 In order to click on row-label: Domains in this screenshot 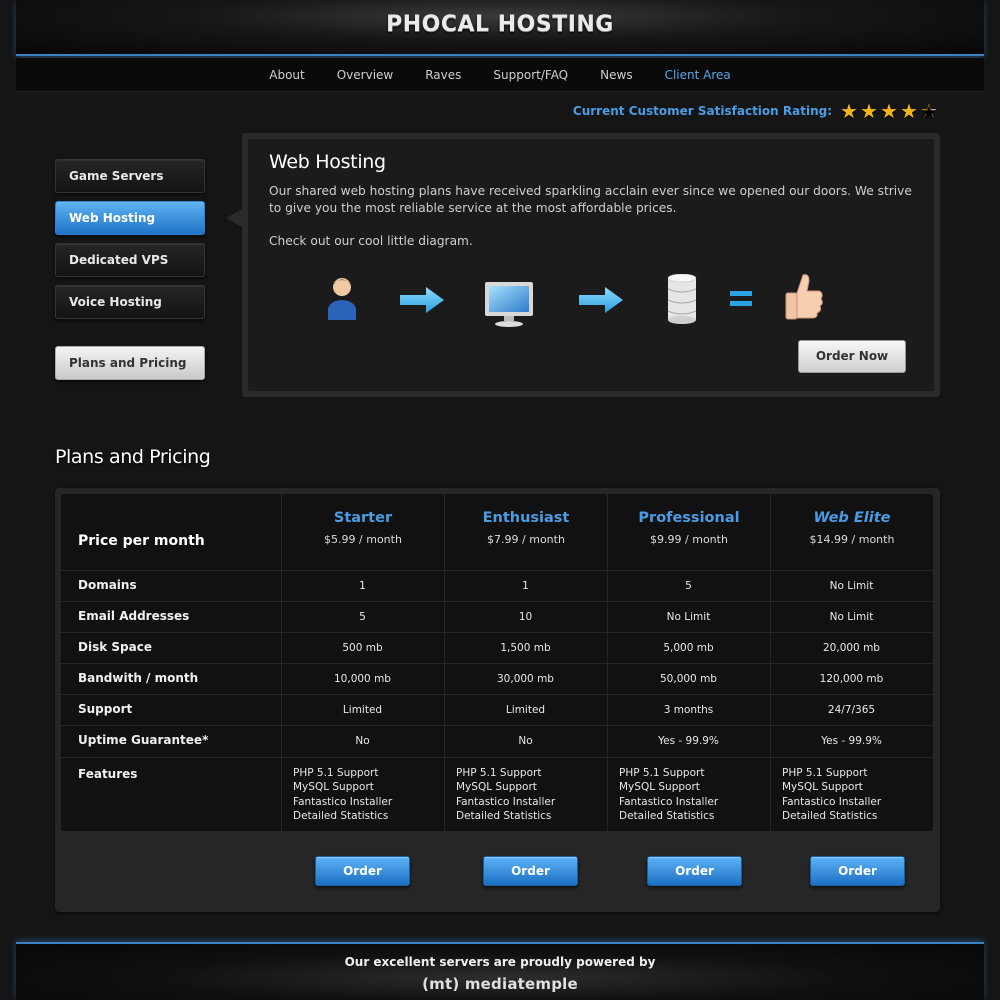, I will do `click(107, 585)`.